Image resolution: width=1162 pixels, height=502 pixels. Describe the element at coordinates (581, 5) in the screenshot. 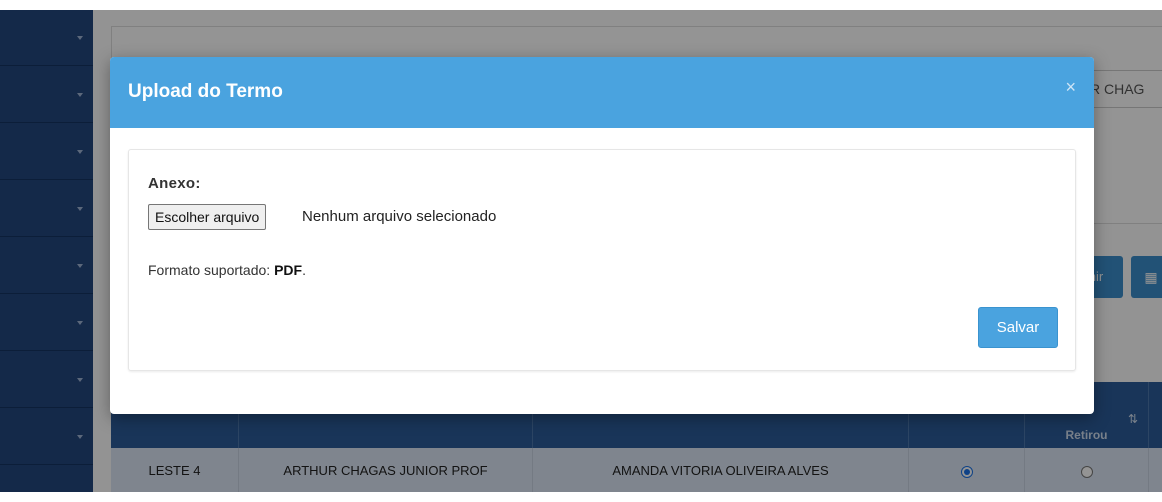

I see `top-strip` at that location.